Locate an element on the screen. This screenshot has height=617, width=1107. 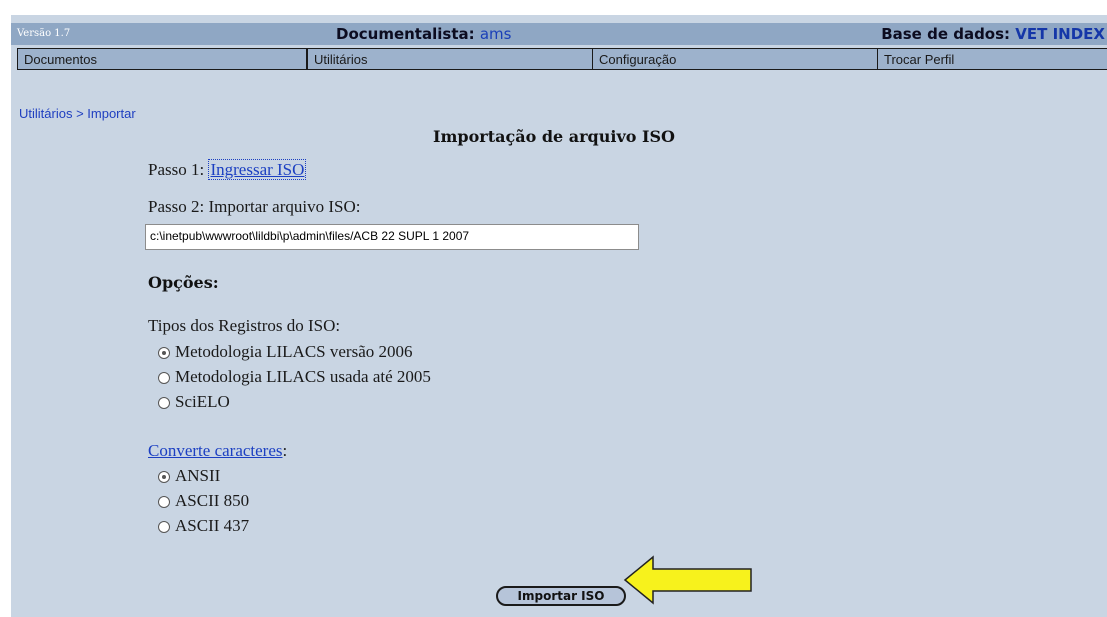
menu-item-documentos: Documentos is located at coordinates (162, 59).